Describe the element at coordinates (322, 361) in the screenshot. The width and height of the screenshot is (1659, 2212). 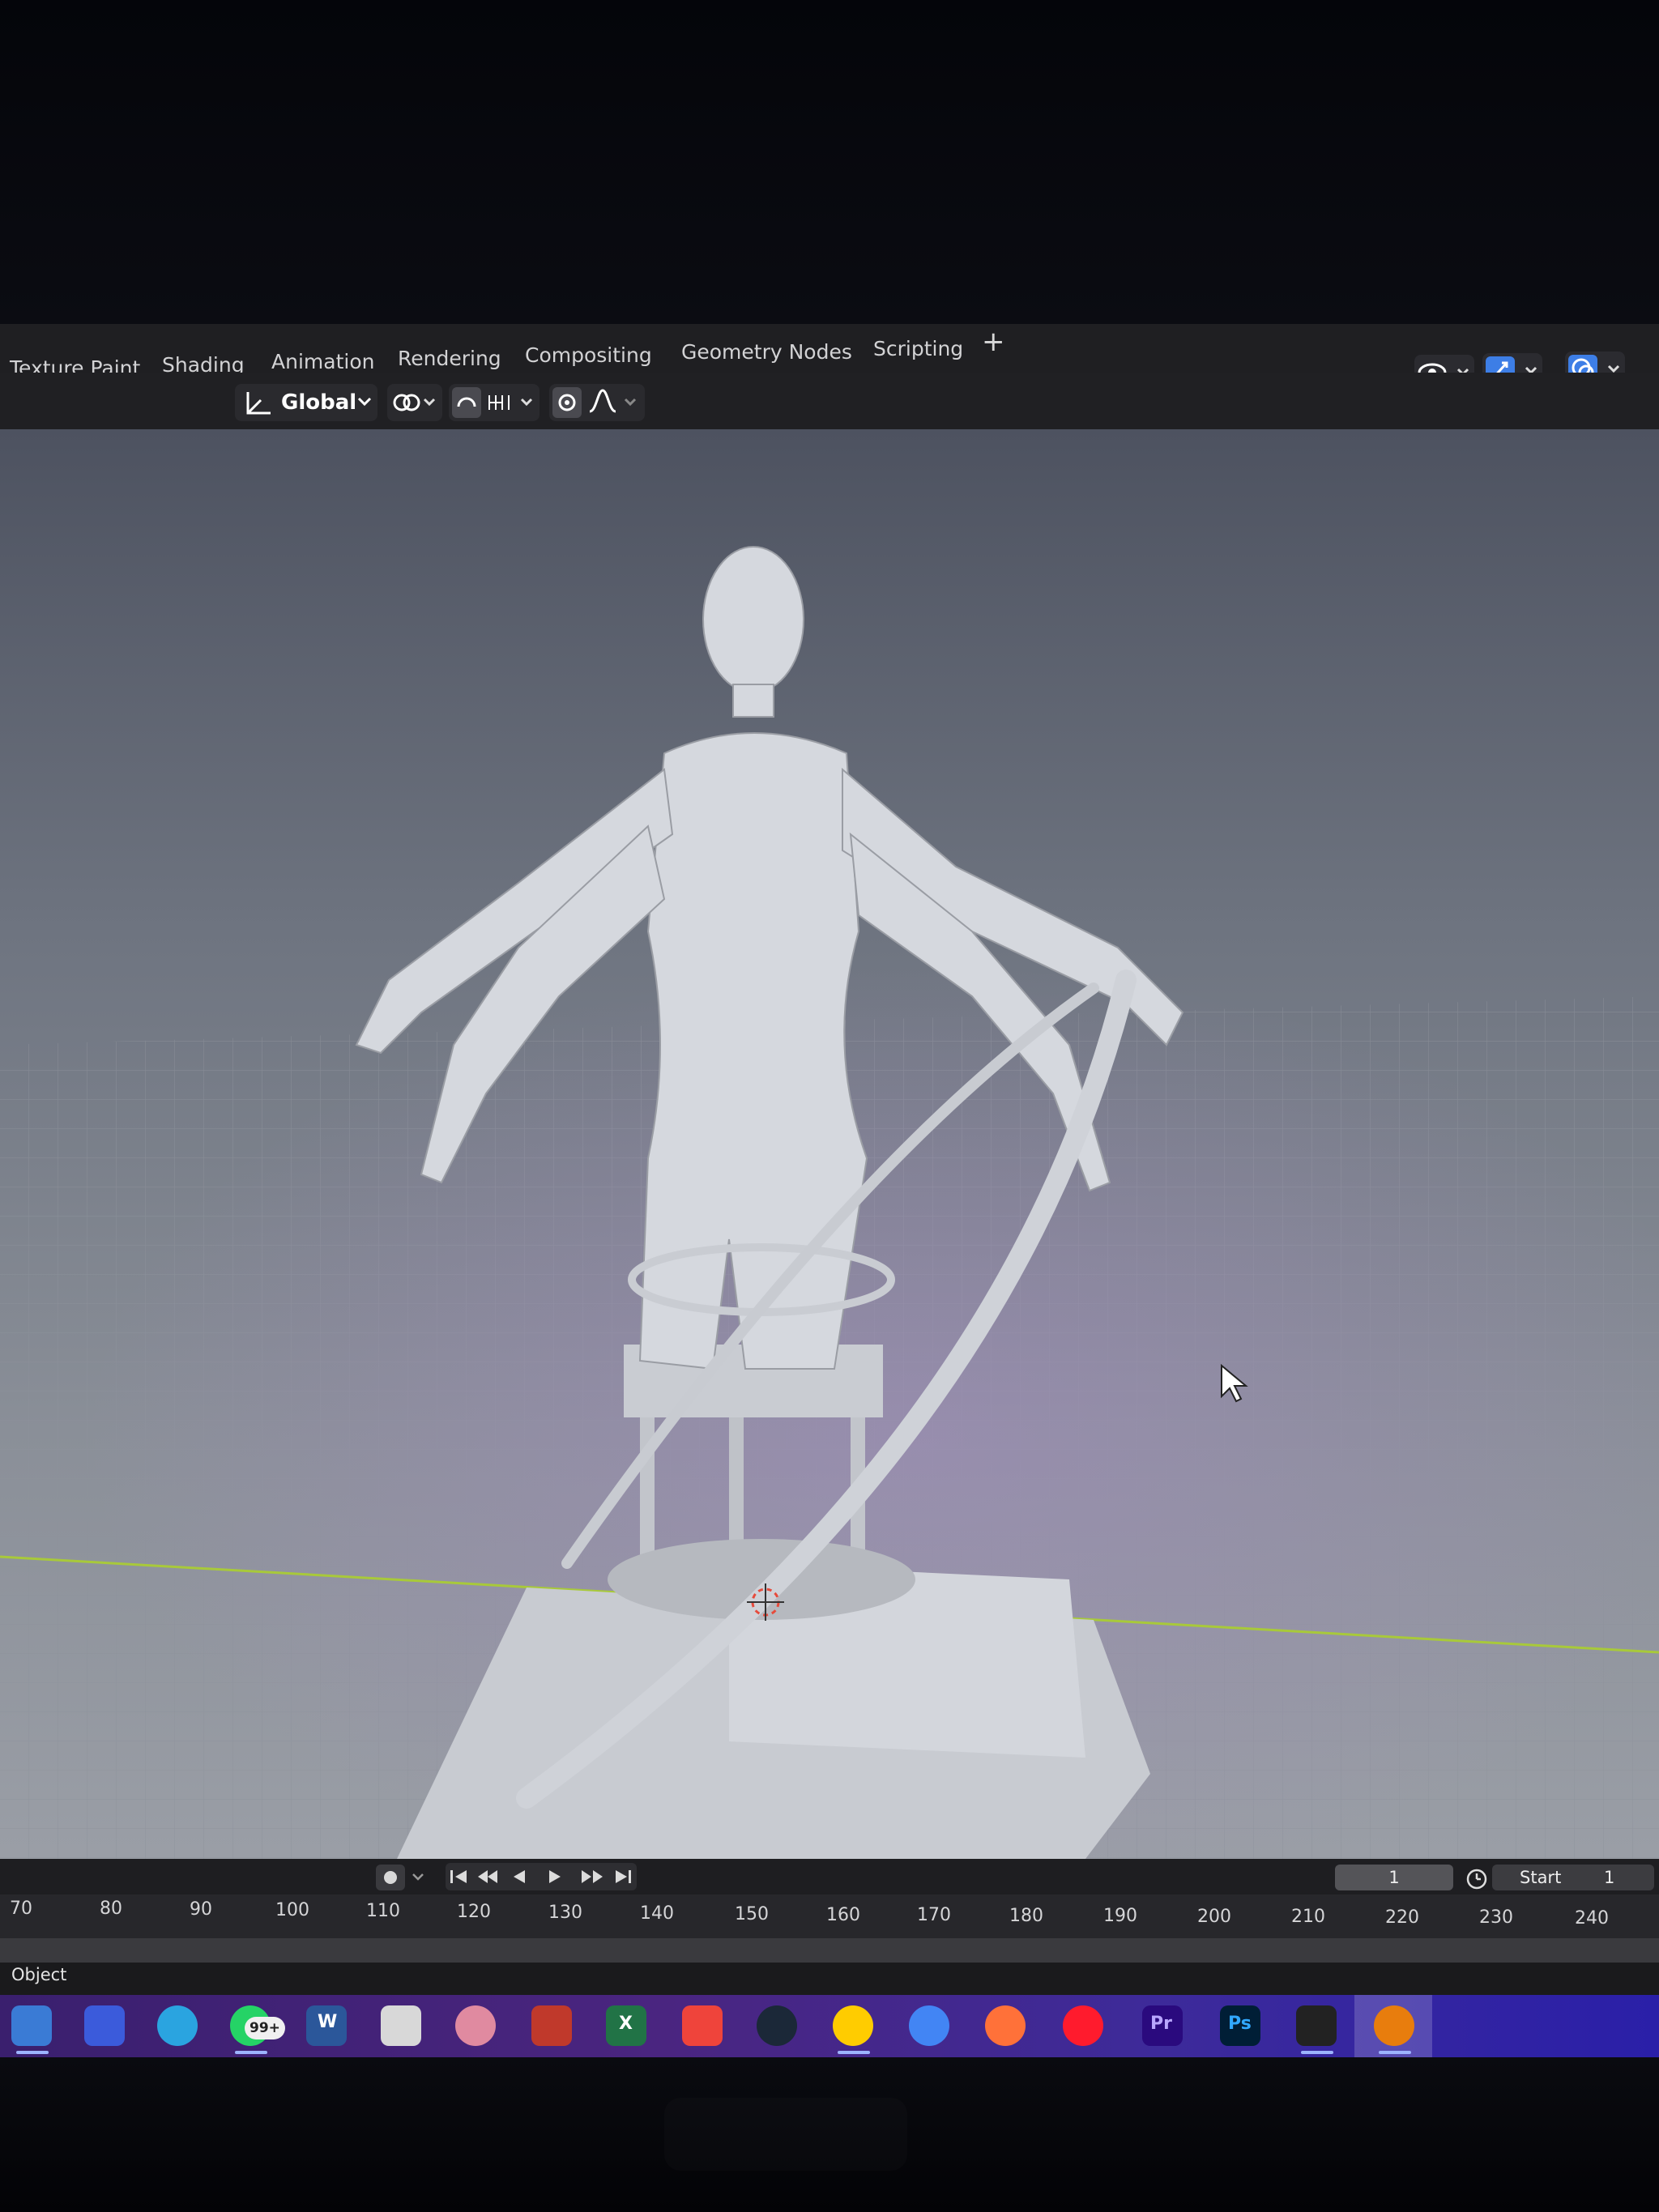
I see `tab-animation: Animation` at that location.